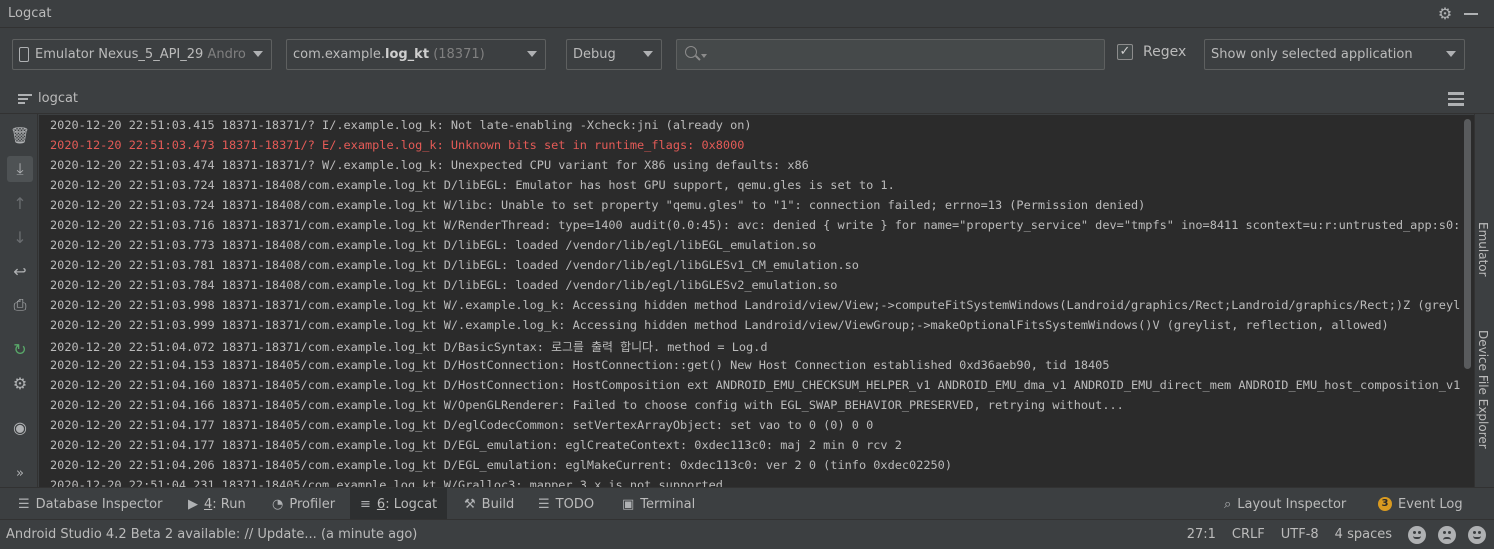  Describe the element at coordinates (20, 349) in the screenshot. I see `restart-icon: ↻` at that location.